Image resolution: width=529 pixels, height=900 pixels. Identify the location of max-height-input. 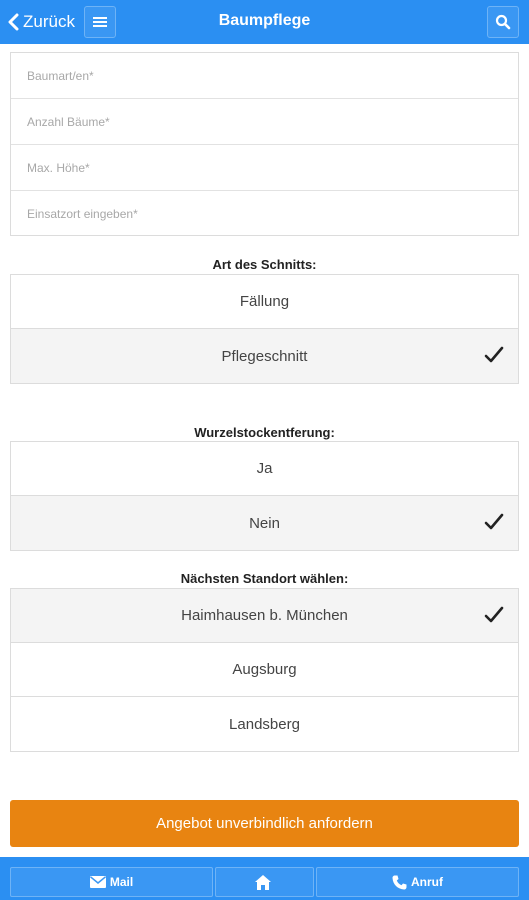
(264, 167).